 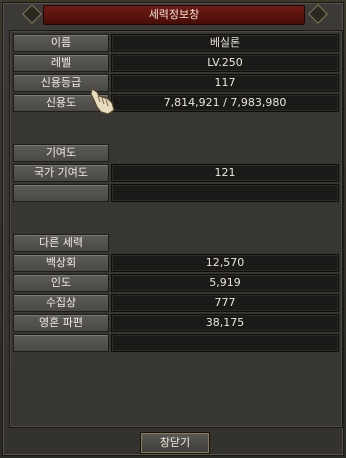 What do you see at coordinates (176, 243) in the screenshot?
I see `row-other-header: 다른 세력` at bounding box center [176, 243].